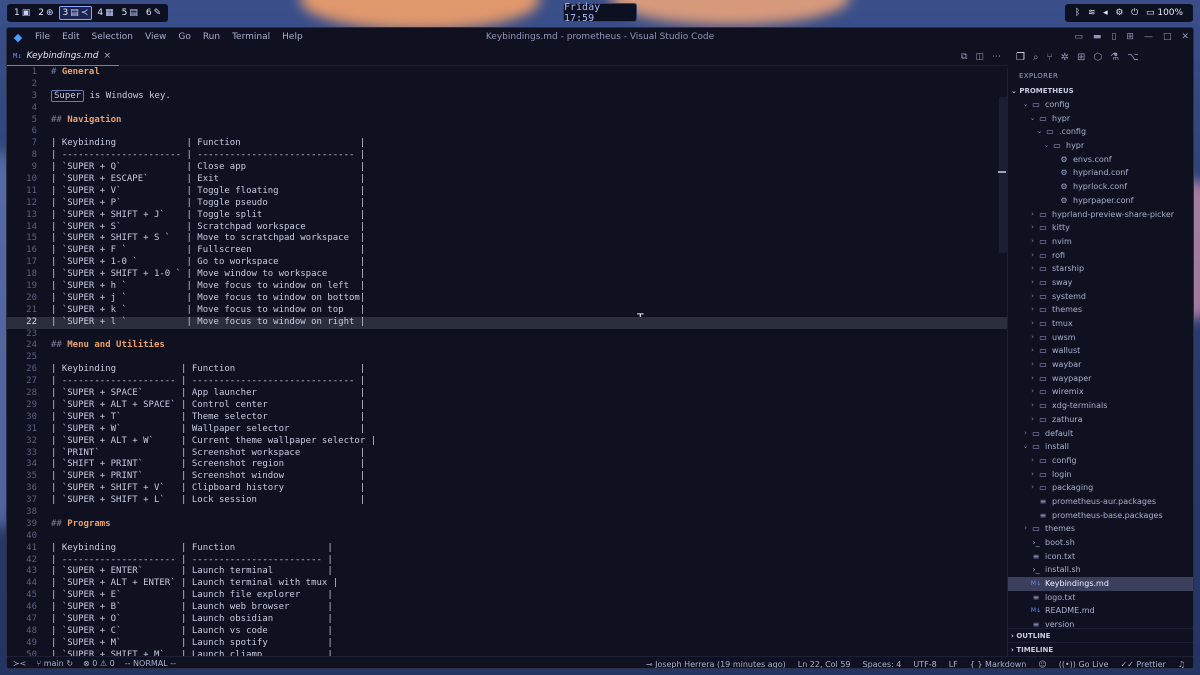 The height and width of the screenshot is (675, 1200). Describe the element at coordinates (1100, 91) in the screenshot. I see `explorer-root-section: ⌄ PROMETHEUS` at that location.